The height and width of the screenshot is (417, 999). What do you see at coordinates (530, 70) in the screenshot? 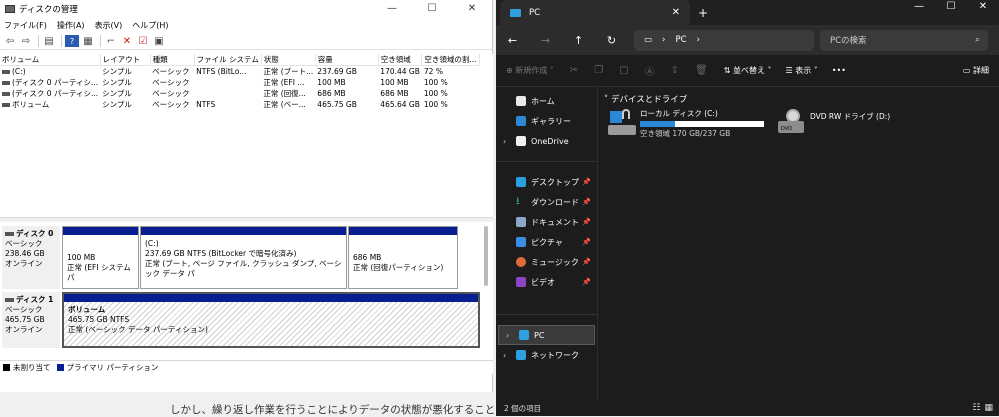
I see `new-button: ⊕ 新規作成 ˅` at bounding box center [530, 70].